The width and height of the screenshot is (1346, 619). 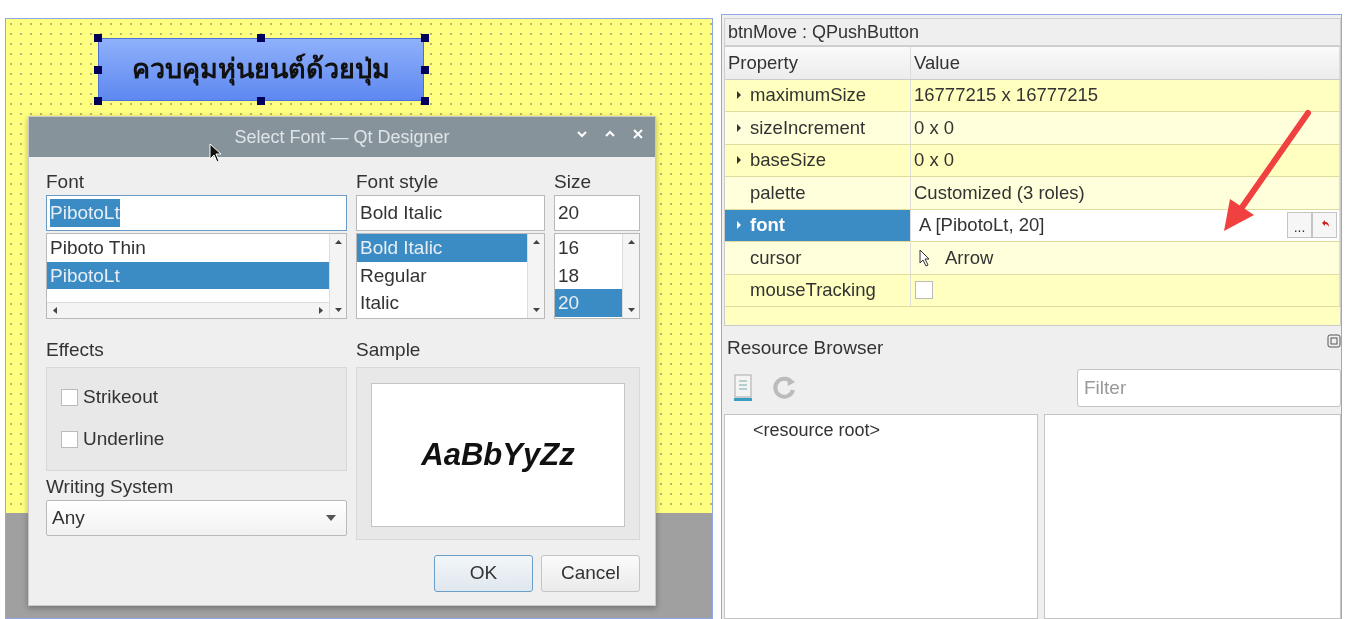 What do you see at coordinates (188, 248) in the screenshot?
I see `font-list-item: Piboto Thin` at bounding box center [188, 248].